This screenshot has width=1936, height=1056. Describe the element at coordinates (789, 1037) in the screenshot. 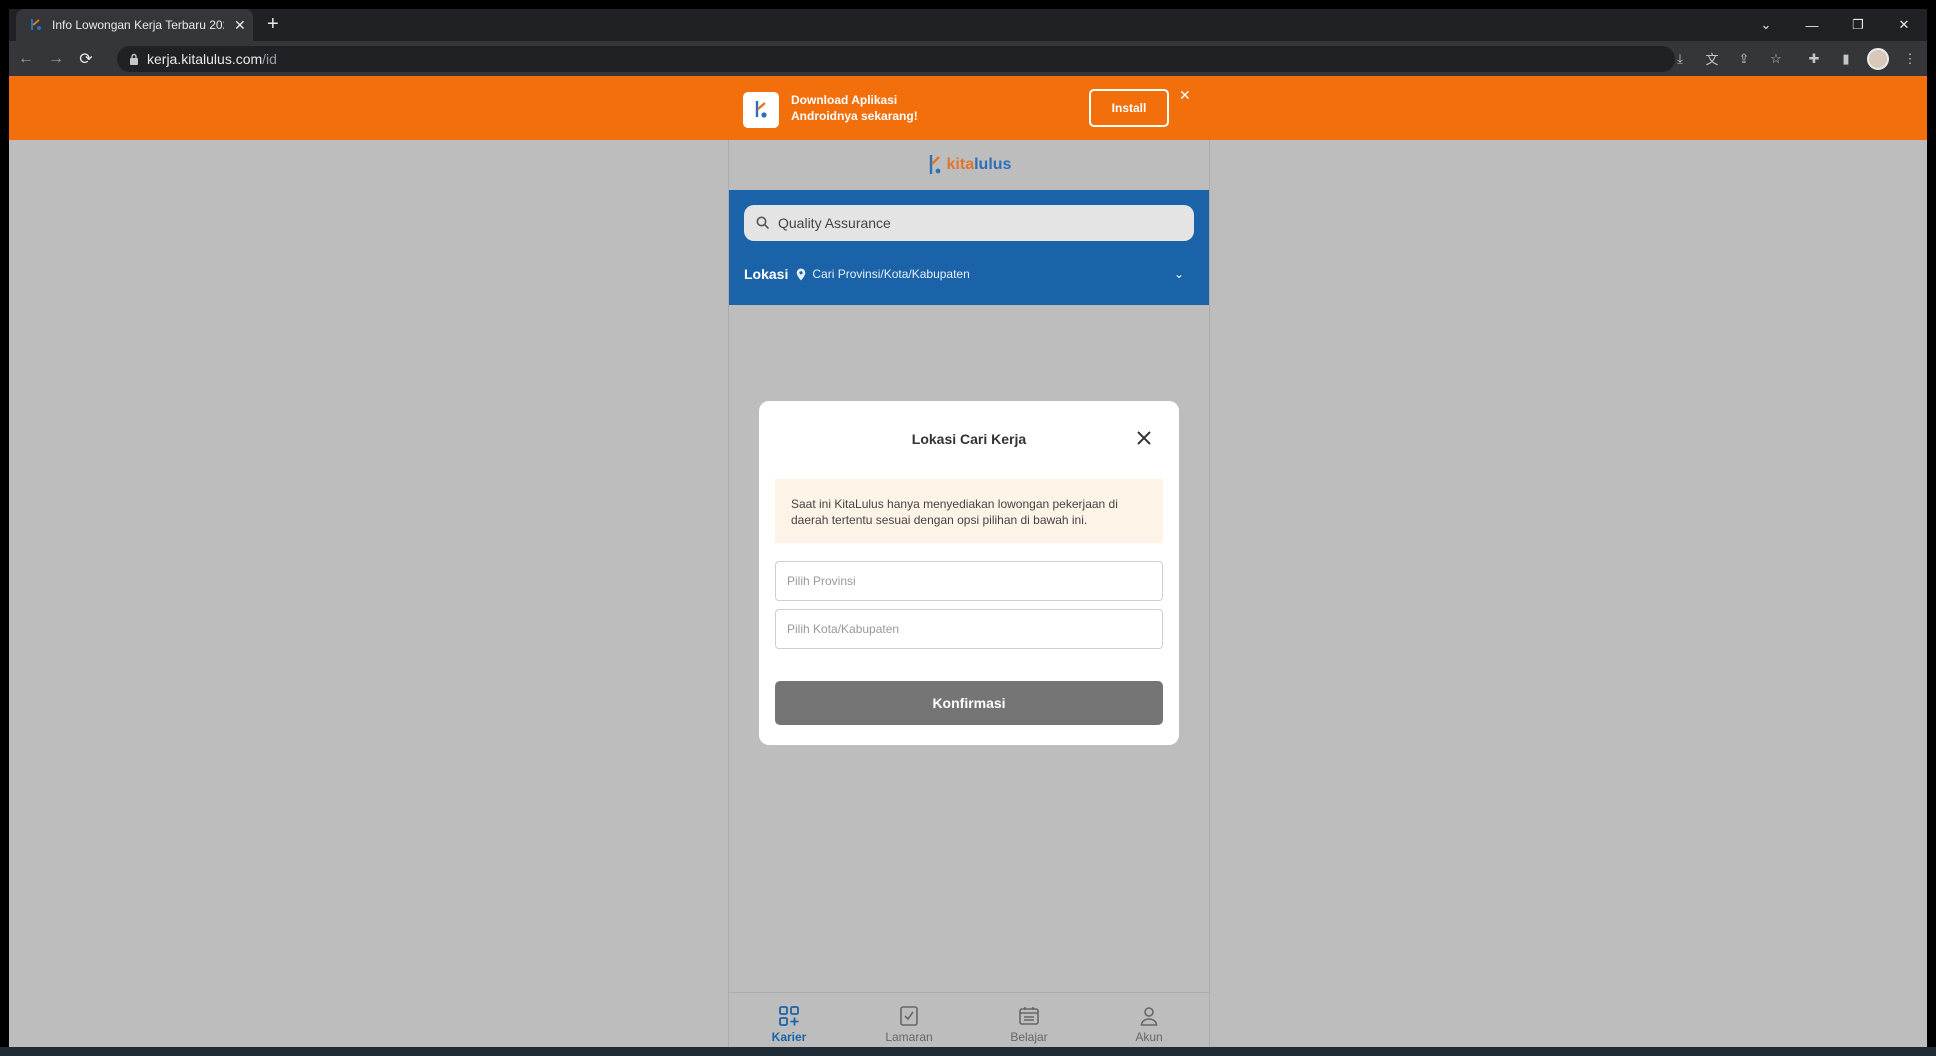

I see `nav-label-karier: Karier` at that location.